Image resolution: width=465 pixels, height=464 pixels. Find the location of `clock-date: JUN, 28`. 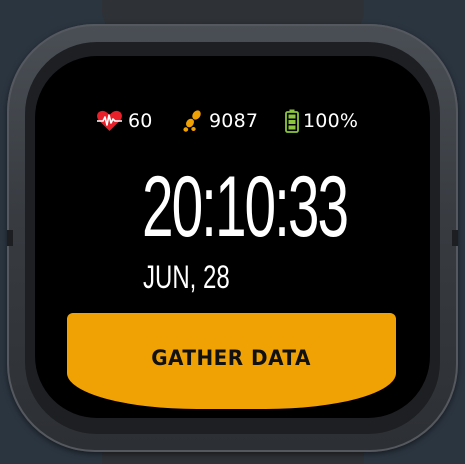

clock-date: JUN, 28 is located at coordinates (186, 277).